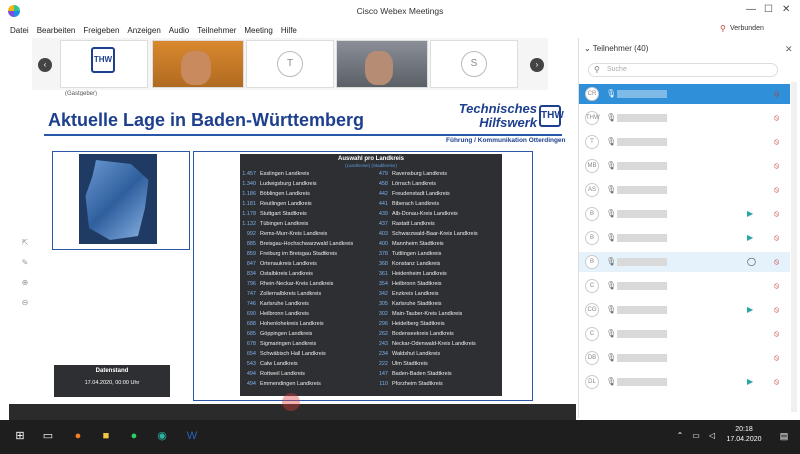 The width and height of the screenshot is (800, 454). Describe the element at coordinates (684, 310) in the screenshot. I see `participant-row: CG 🎙 ⦸ ▶` at that location.